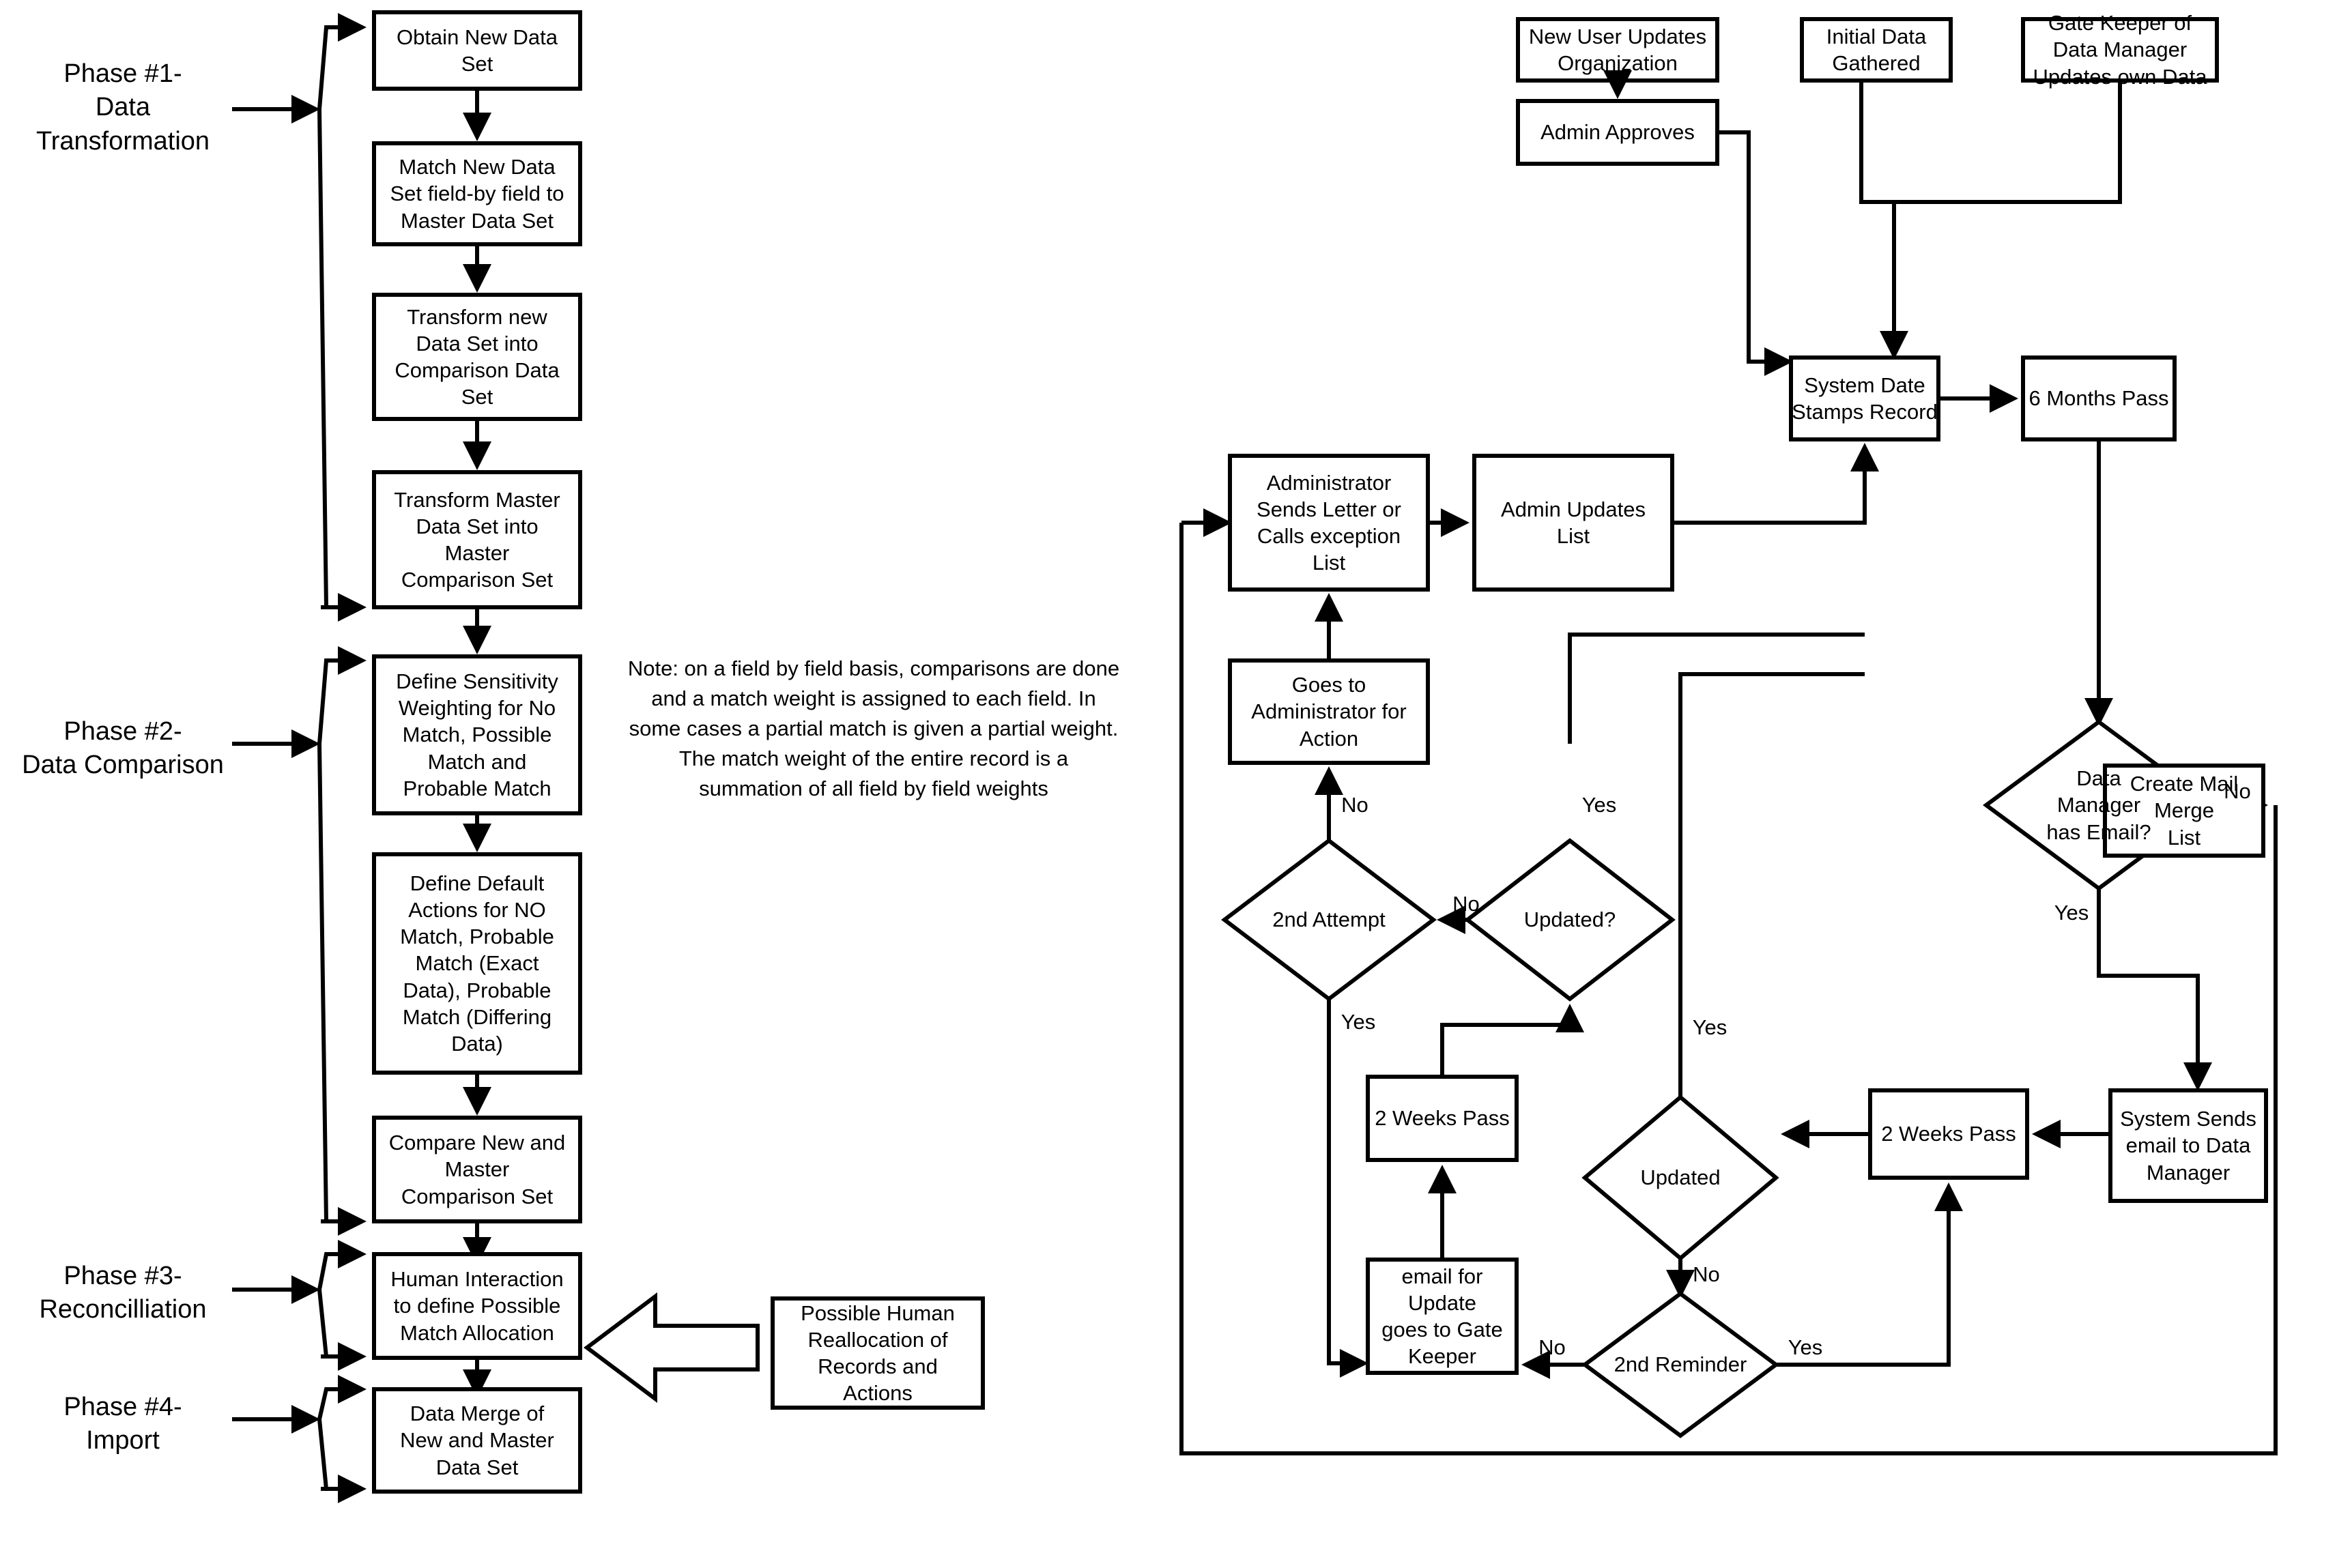  Describe the element at coordinates (1771, 885) in the screenshot. I see `updated-yes-riser3` at that location.